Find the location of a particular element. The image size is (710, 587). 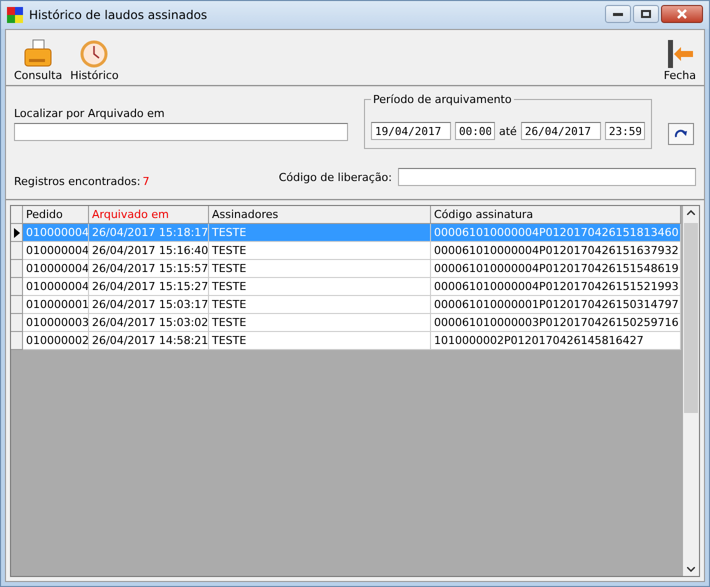

refresh-icon is located at coordinates (681, 134).